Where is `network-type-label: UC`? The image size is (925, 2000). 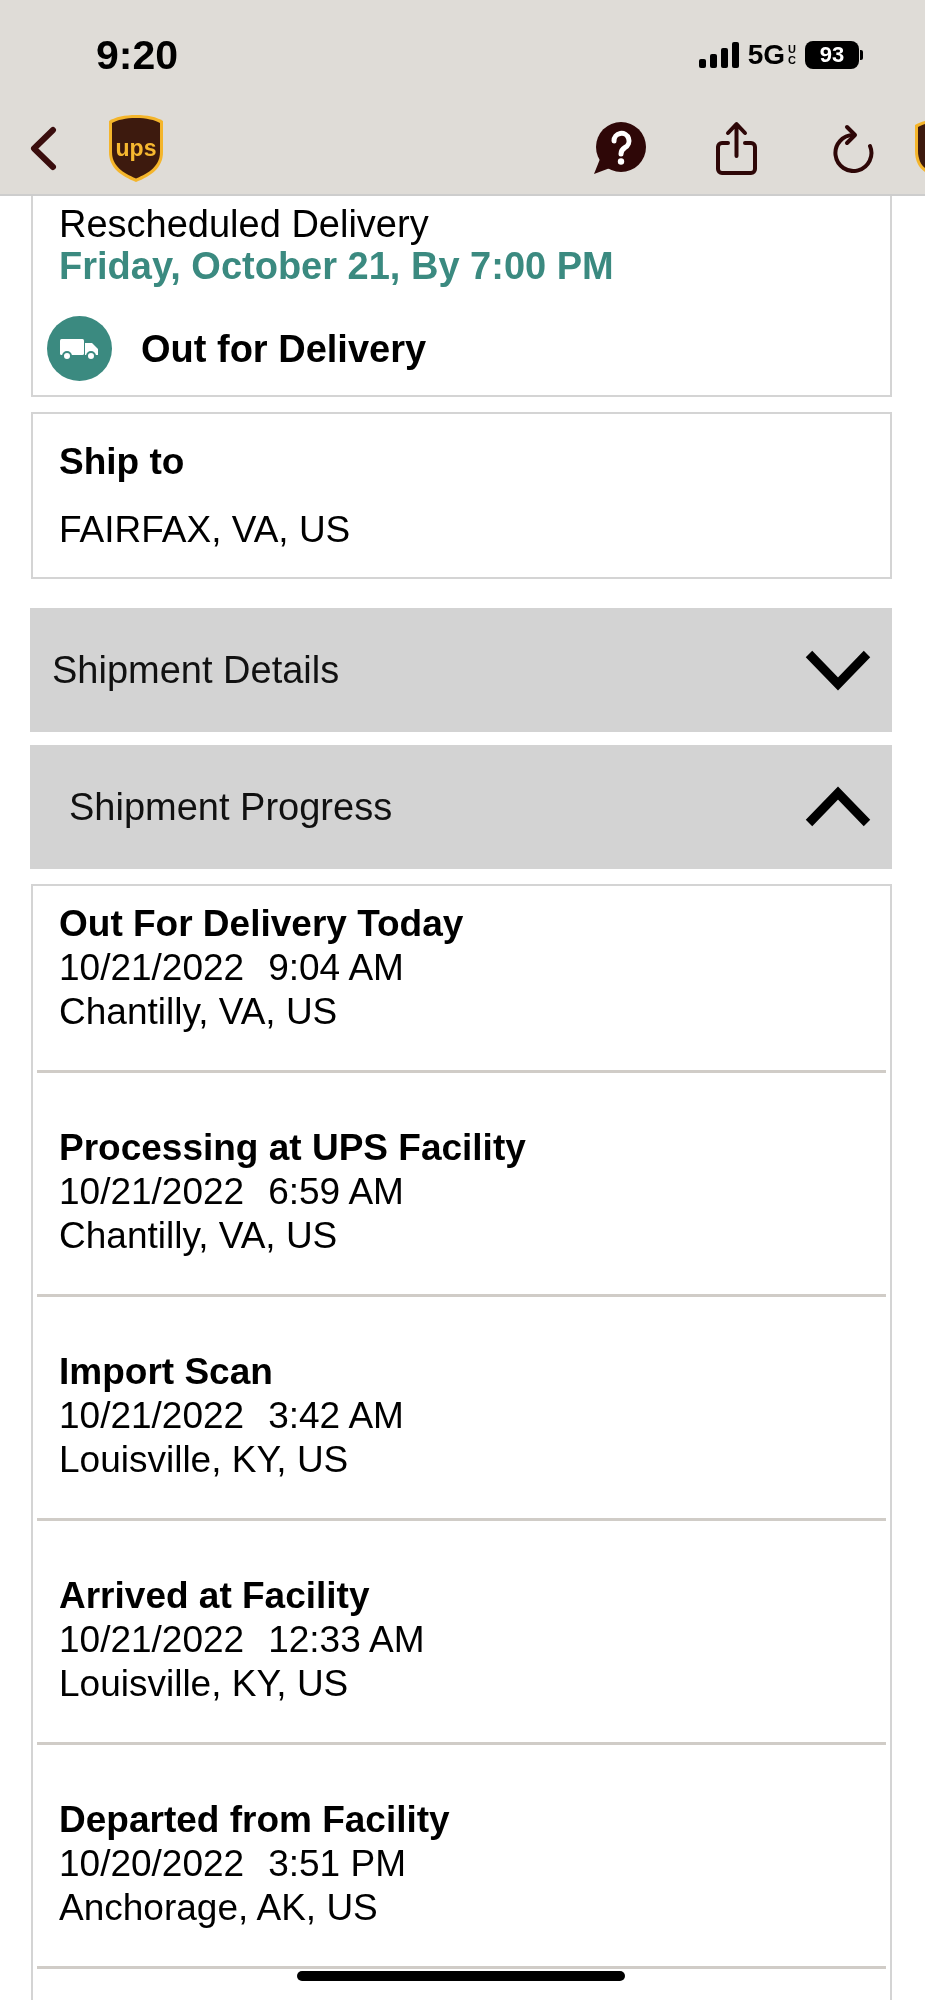 network-type-label: UC is located at coordinates (792, 55).